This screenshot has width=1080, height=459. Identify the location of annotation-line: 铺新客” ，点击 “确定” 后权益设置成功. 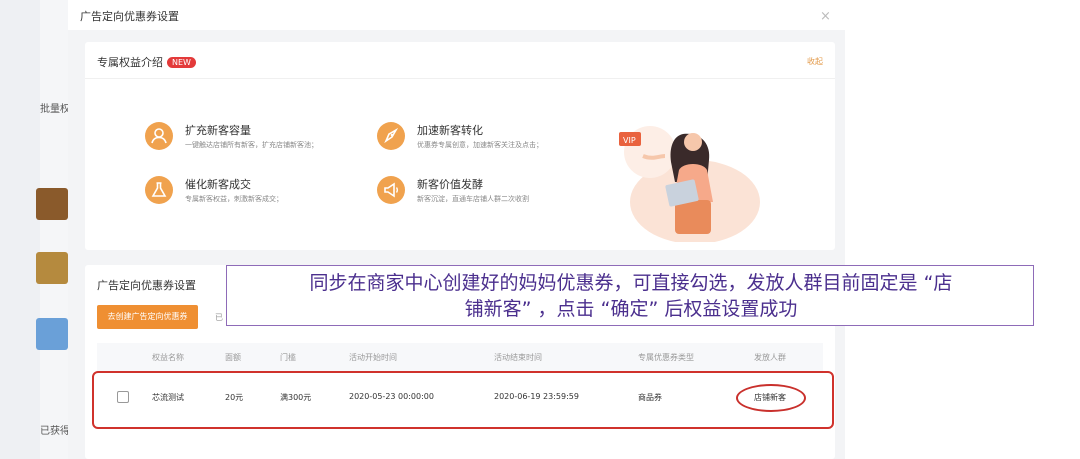
(631, 309).